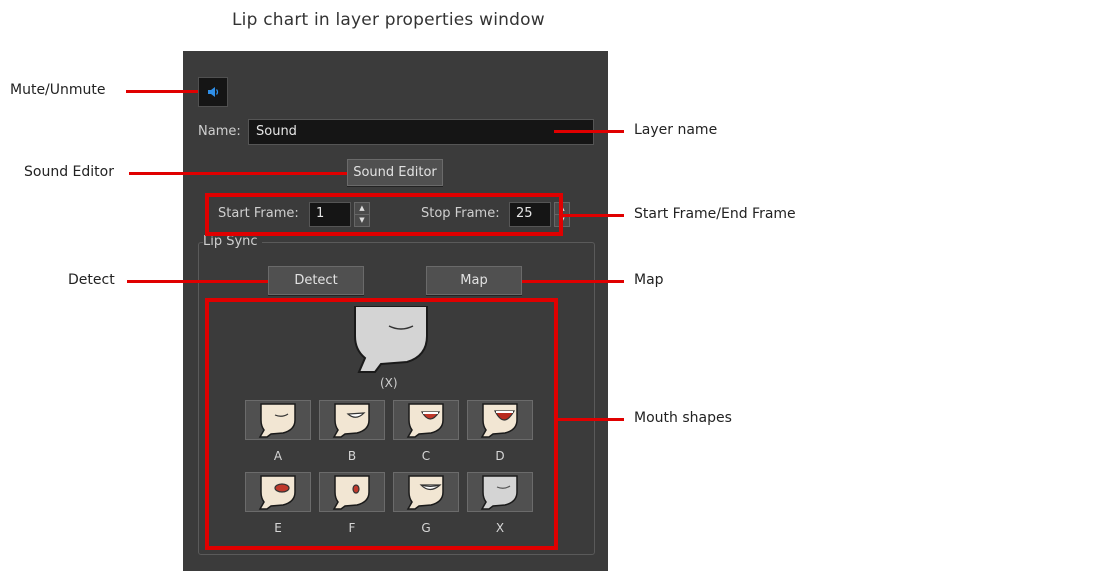 The image size is (1113, 571). What do you see at coordinates (58, 90) in the screenshot?
I see `mute-annotation: Mute/Unmute` at bounding box center [58, 90].